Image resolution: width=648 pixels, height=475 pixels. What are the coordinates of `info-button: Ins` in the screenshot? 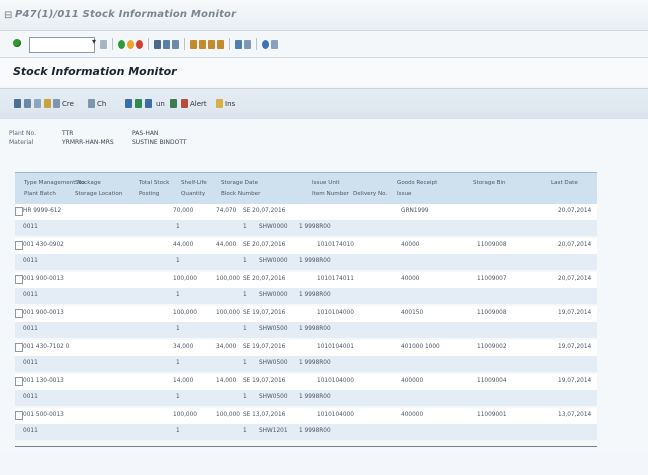 It's located at (225, 103).